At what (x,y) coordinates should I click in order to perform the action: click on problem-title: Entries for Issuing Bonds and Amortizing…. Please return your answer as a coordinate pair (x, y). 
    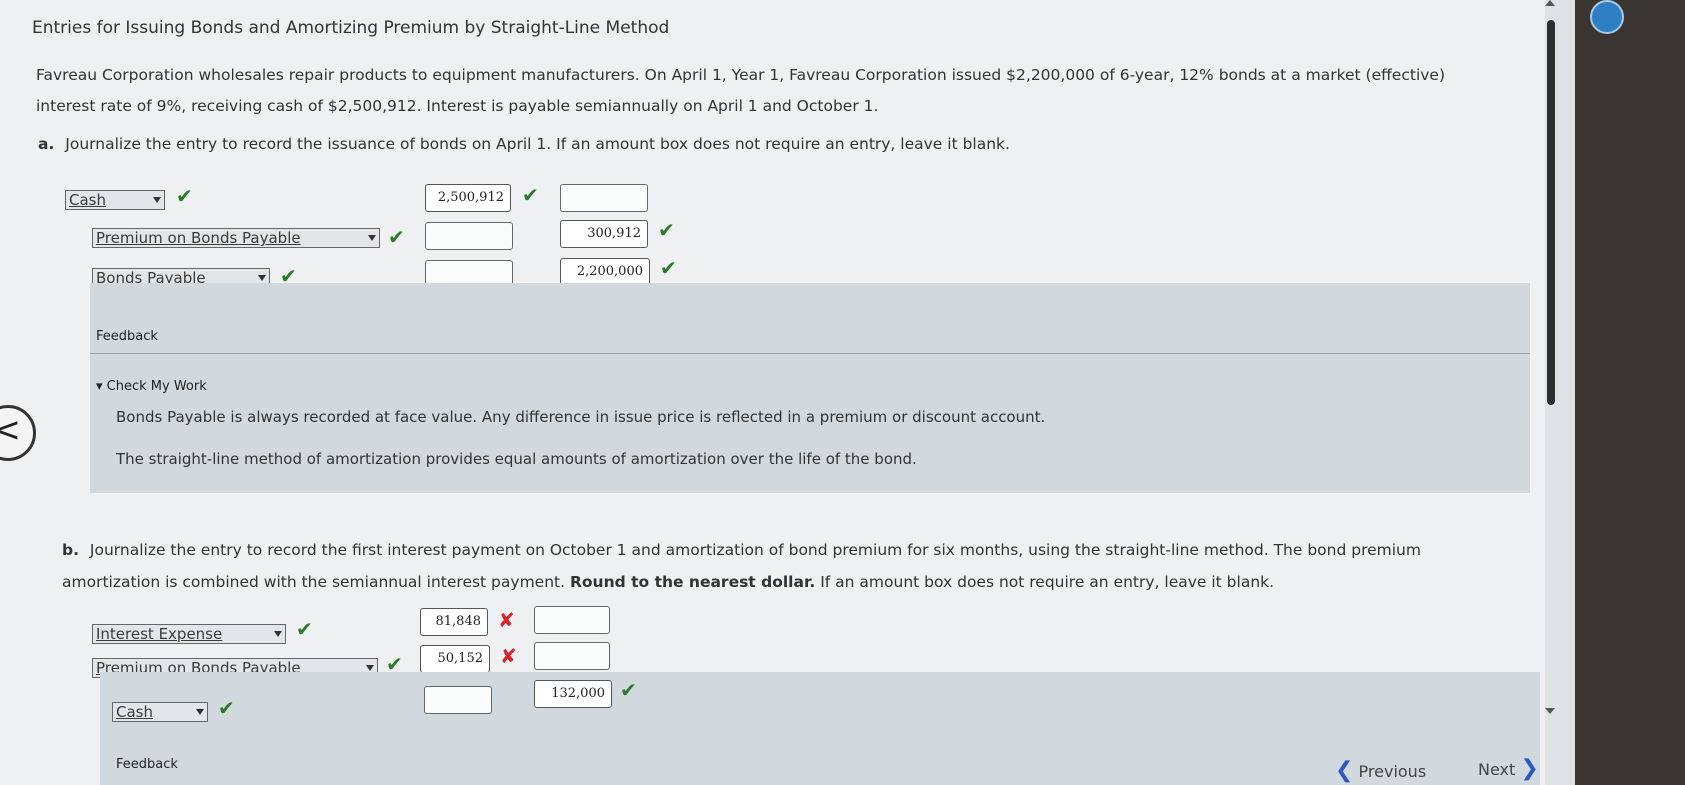
    Looking at the image, I should click on (351, 28).